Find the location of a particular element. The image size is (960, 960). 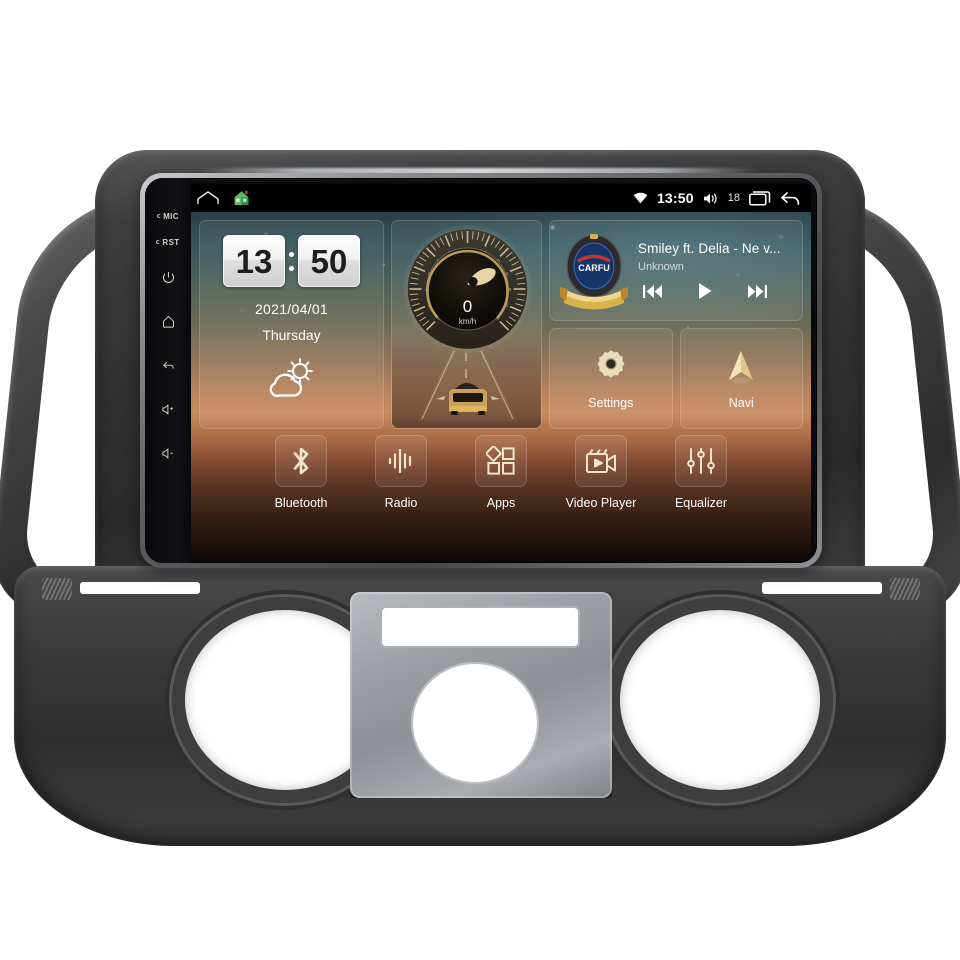

panel-clip-right is located at coordinates (905, 589).